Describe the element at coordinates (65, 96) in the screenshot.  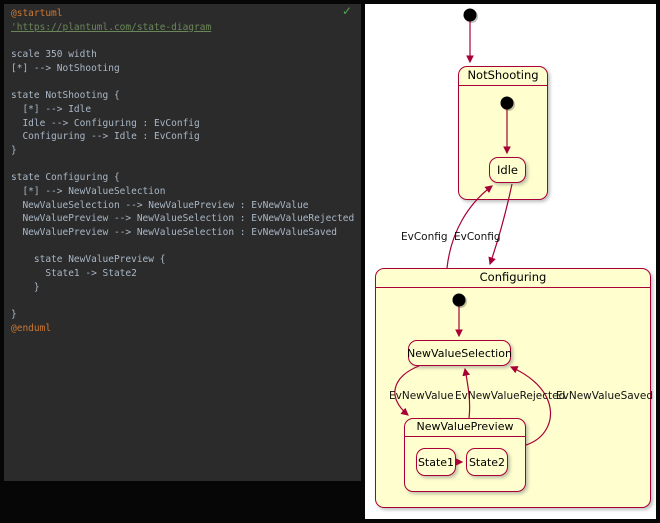
I see `code-line: state NotShooting {` at that location.